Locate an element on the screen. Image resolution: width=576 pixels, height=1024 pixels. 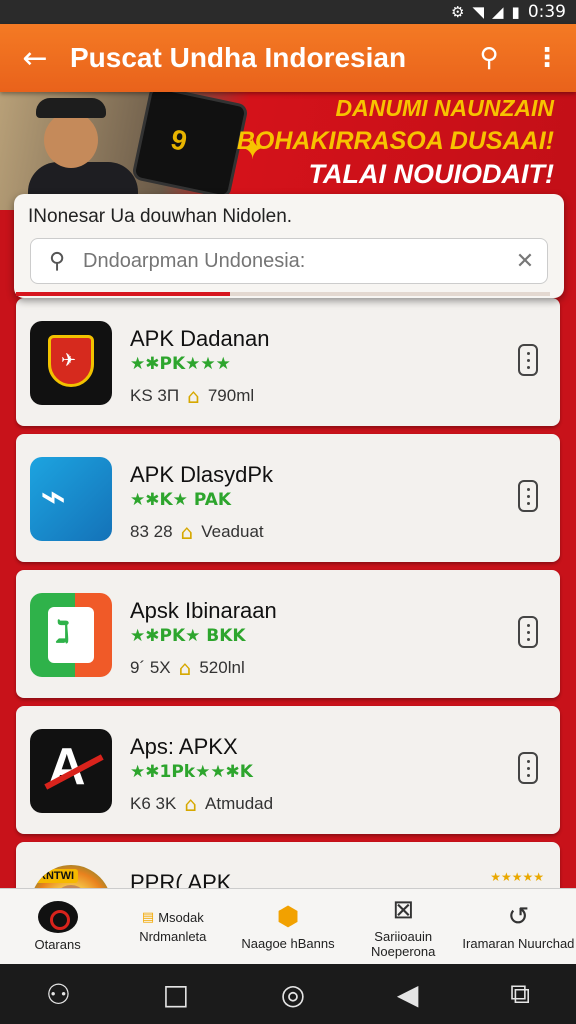
banner-line-3: TALAI NOUIODAIT! is located at coordinates (431, 174).